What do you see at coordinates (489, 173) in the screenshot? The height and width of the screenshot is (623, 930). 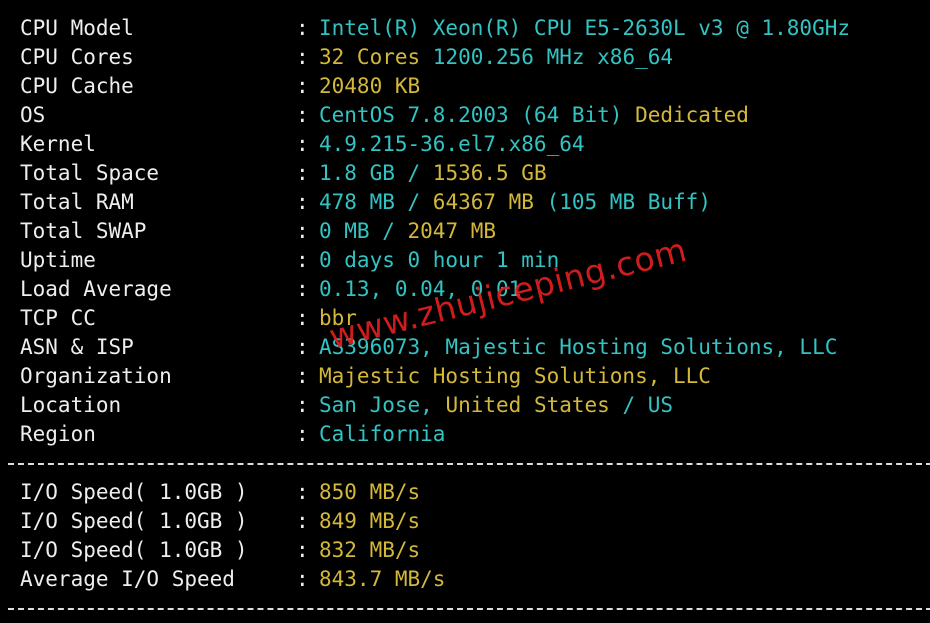 I see `value-segment: 1536.5 GB` at bounding box center [489, 173].